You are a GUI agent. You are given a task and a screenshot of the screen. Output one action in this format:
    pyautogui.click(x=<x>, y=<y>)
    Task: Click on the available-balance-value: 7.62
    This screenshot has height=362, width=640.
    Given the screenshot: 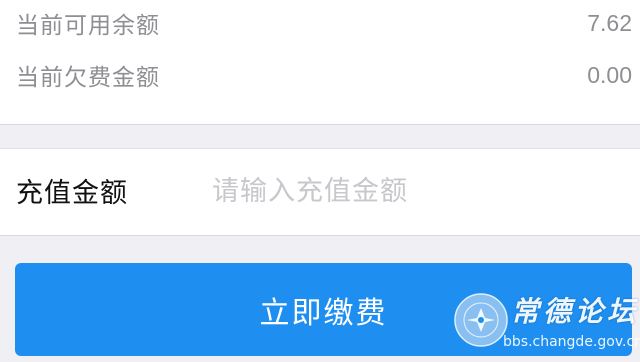 What is the action you would take?
    pyautogui.click(x=609, y=22)
    